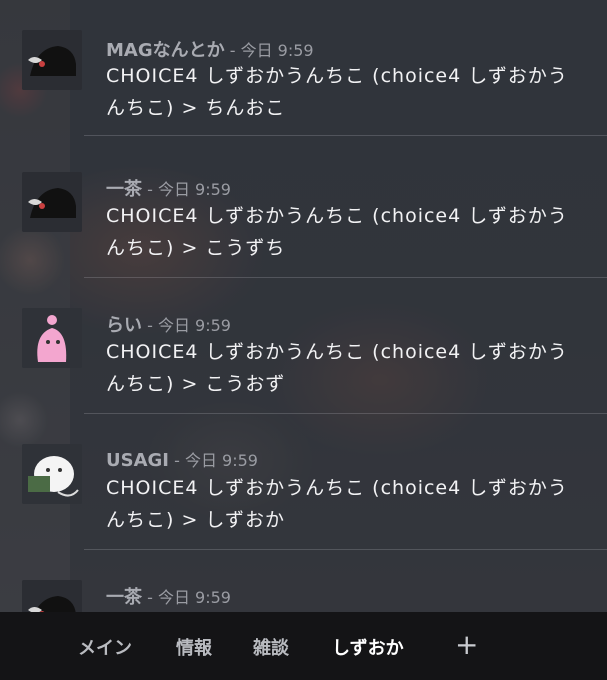 The image size is (607, 680). Describe the element at coordinates (303, 646) in the screenshot. I see `channel-tab-bar: メイン 情報 雑談 しずおか +` at that location.